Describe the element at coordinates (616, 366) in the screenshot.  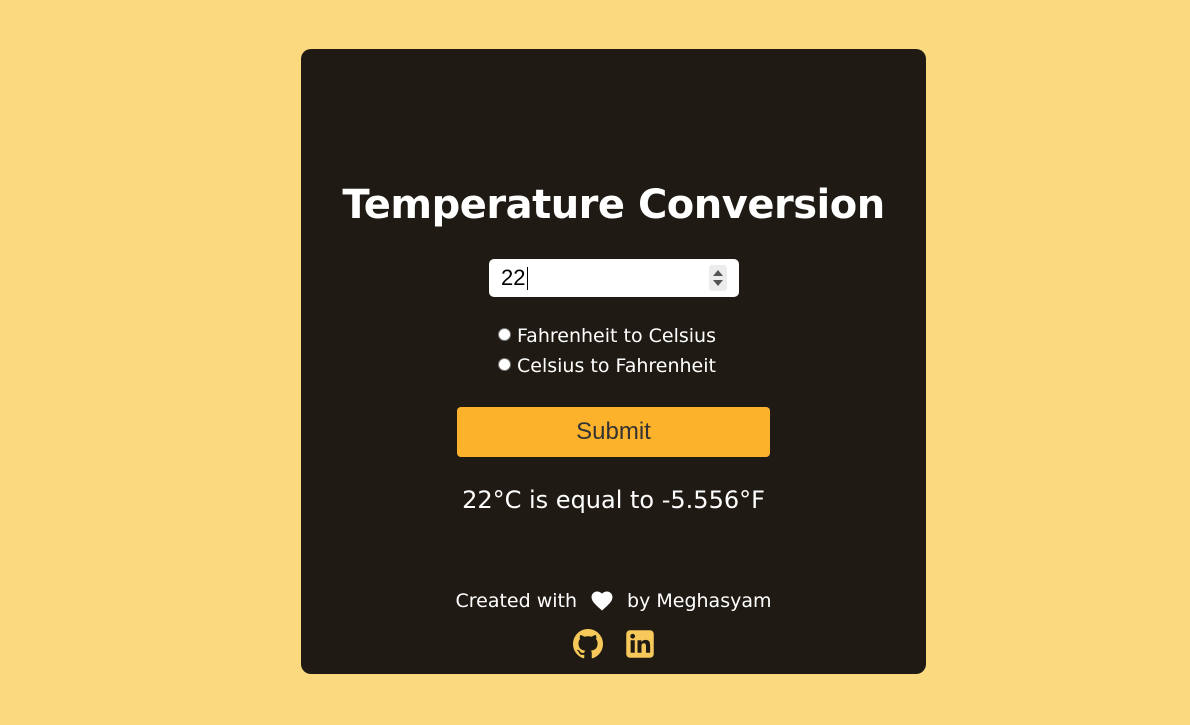
I see `option-c-to-f-label: Celsius to Fahrenheit` at that location.